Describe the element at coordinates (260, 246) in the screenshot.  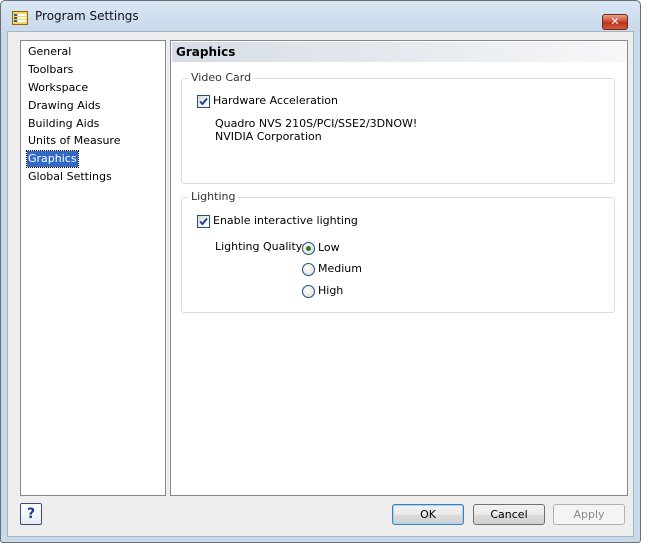
I see `lighting-quality-label: Lighting Quality:` at that location.